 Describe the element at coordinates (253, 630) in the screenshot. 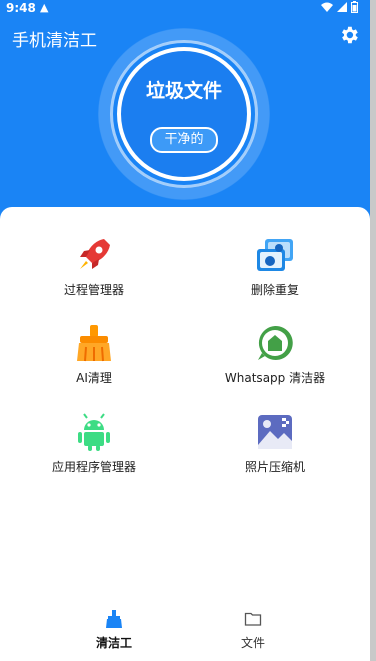

I see `nav-item-files: 文件` at that location.